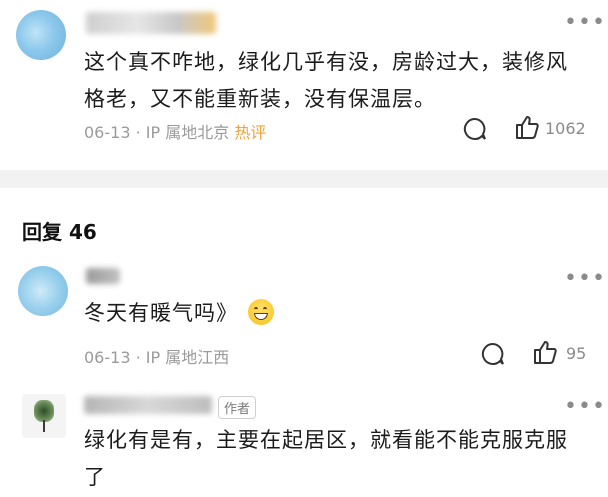 The image size is (608, 497). Describe the element at coordinates (260, 312) in the screenshot. I see `grin-emoji-icon` at that location.